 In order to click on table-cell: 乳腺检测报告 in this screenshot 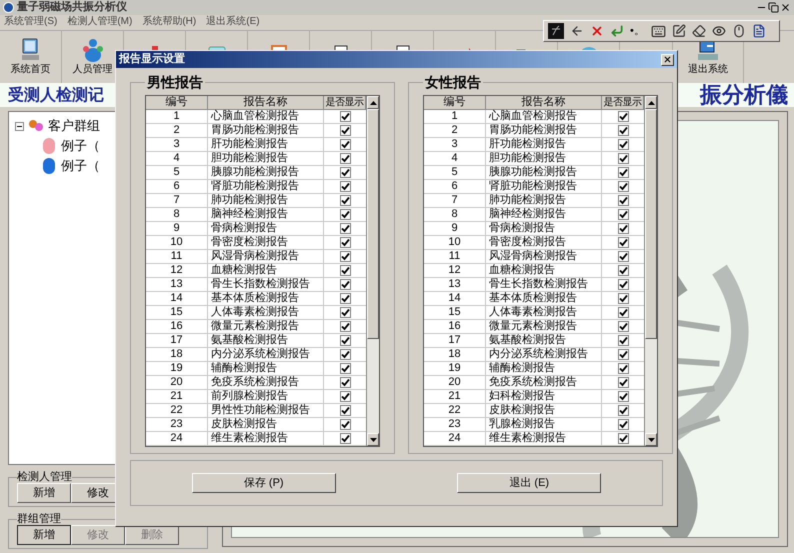, I will do `click(544, 424)`.